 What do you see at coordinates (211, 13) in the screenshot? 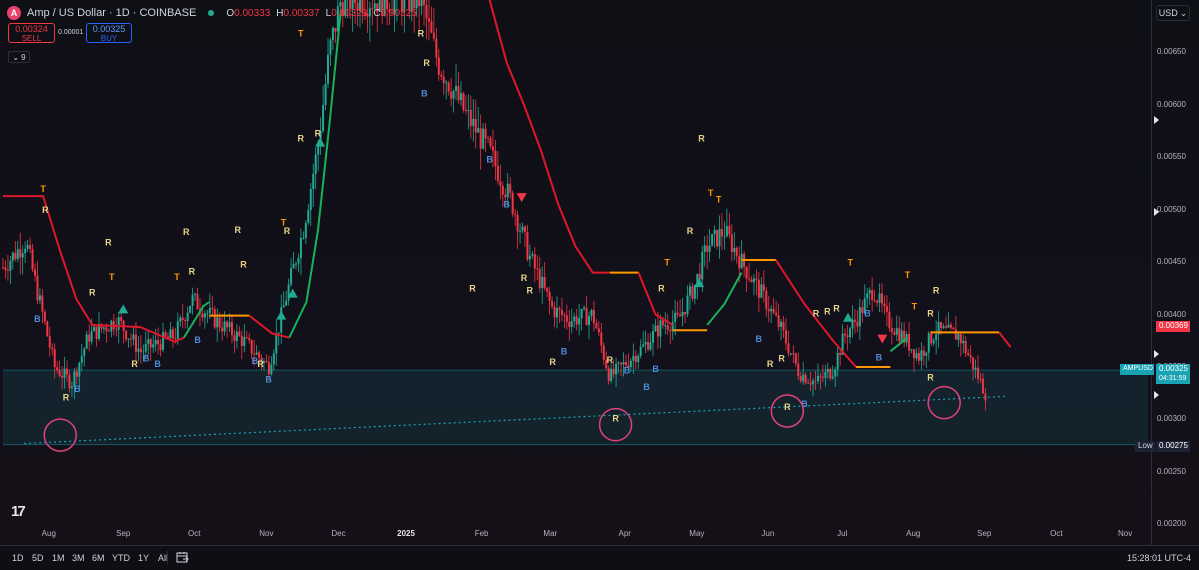
I see `market-open-icon` at bounding box center [211, 13].